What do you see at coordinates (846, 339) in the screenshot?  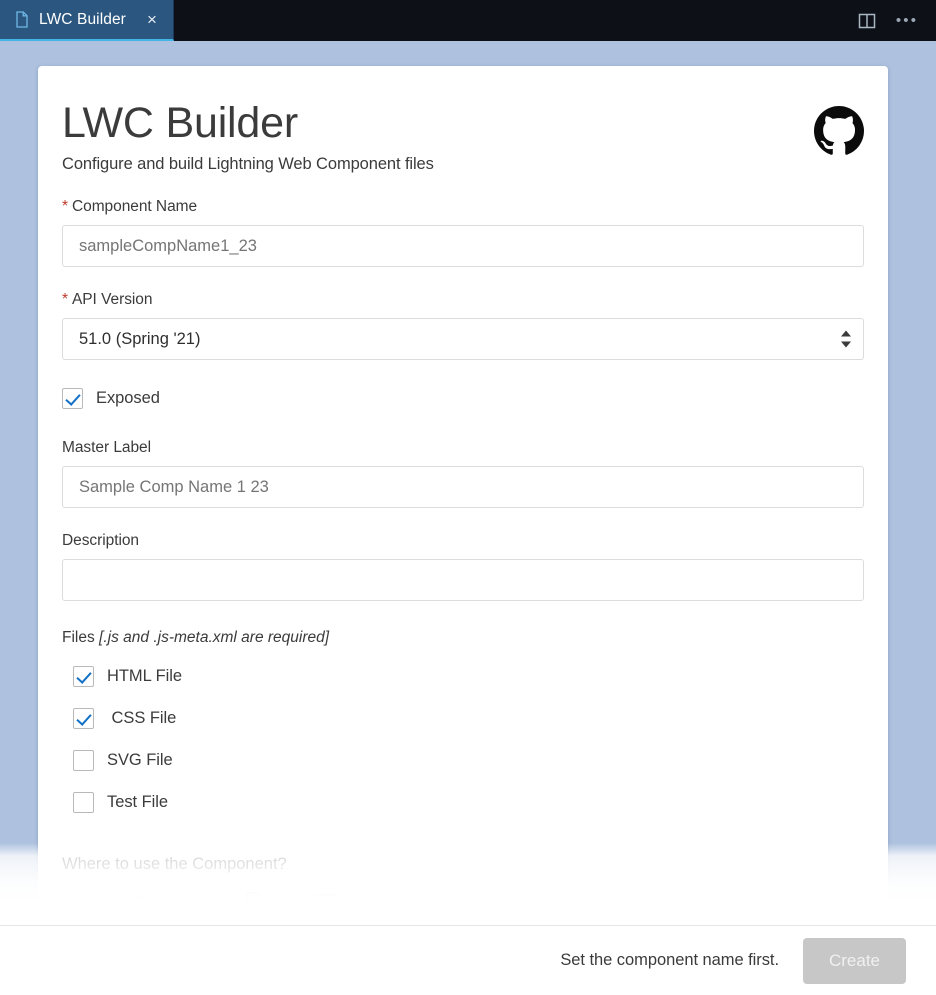 I see `api-version-stepper` at bounding box center [846, 339].